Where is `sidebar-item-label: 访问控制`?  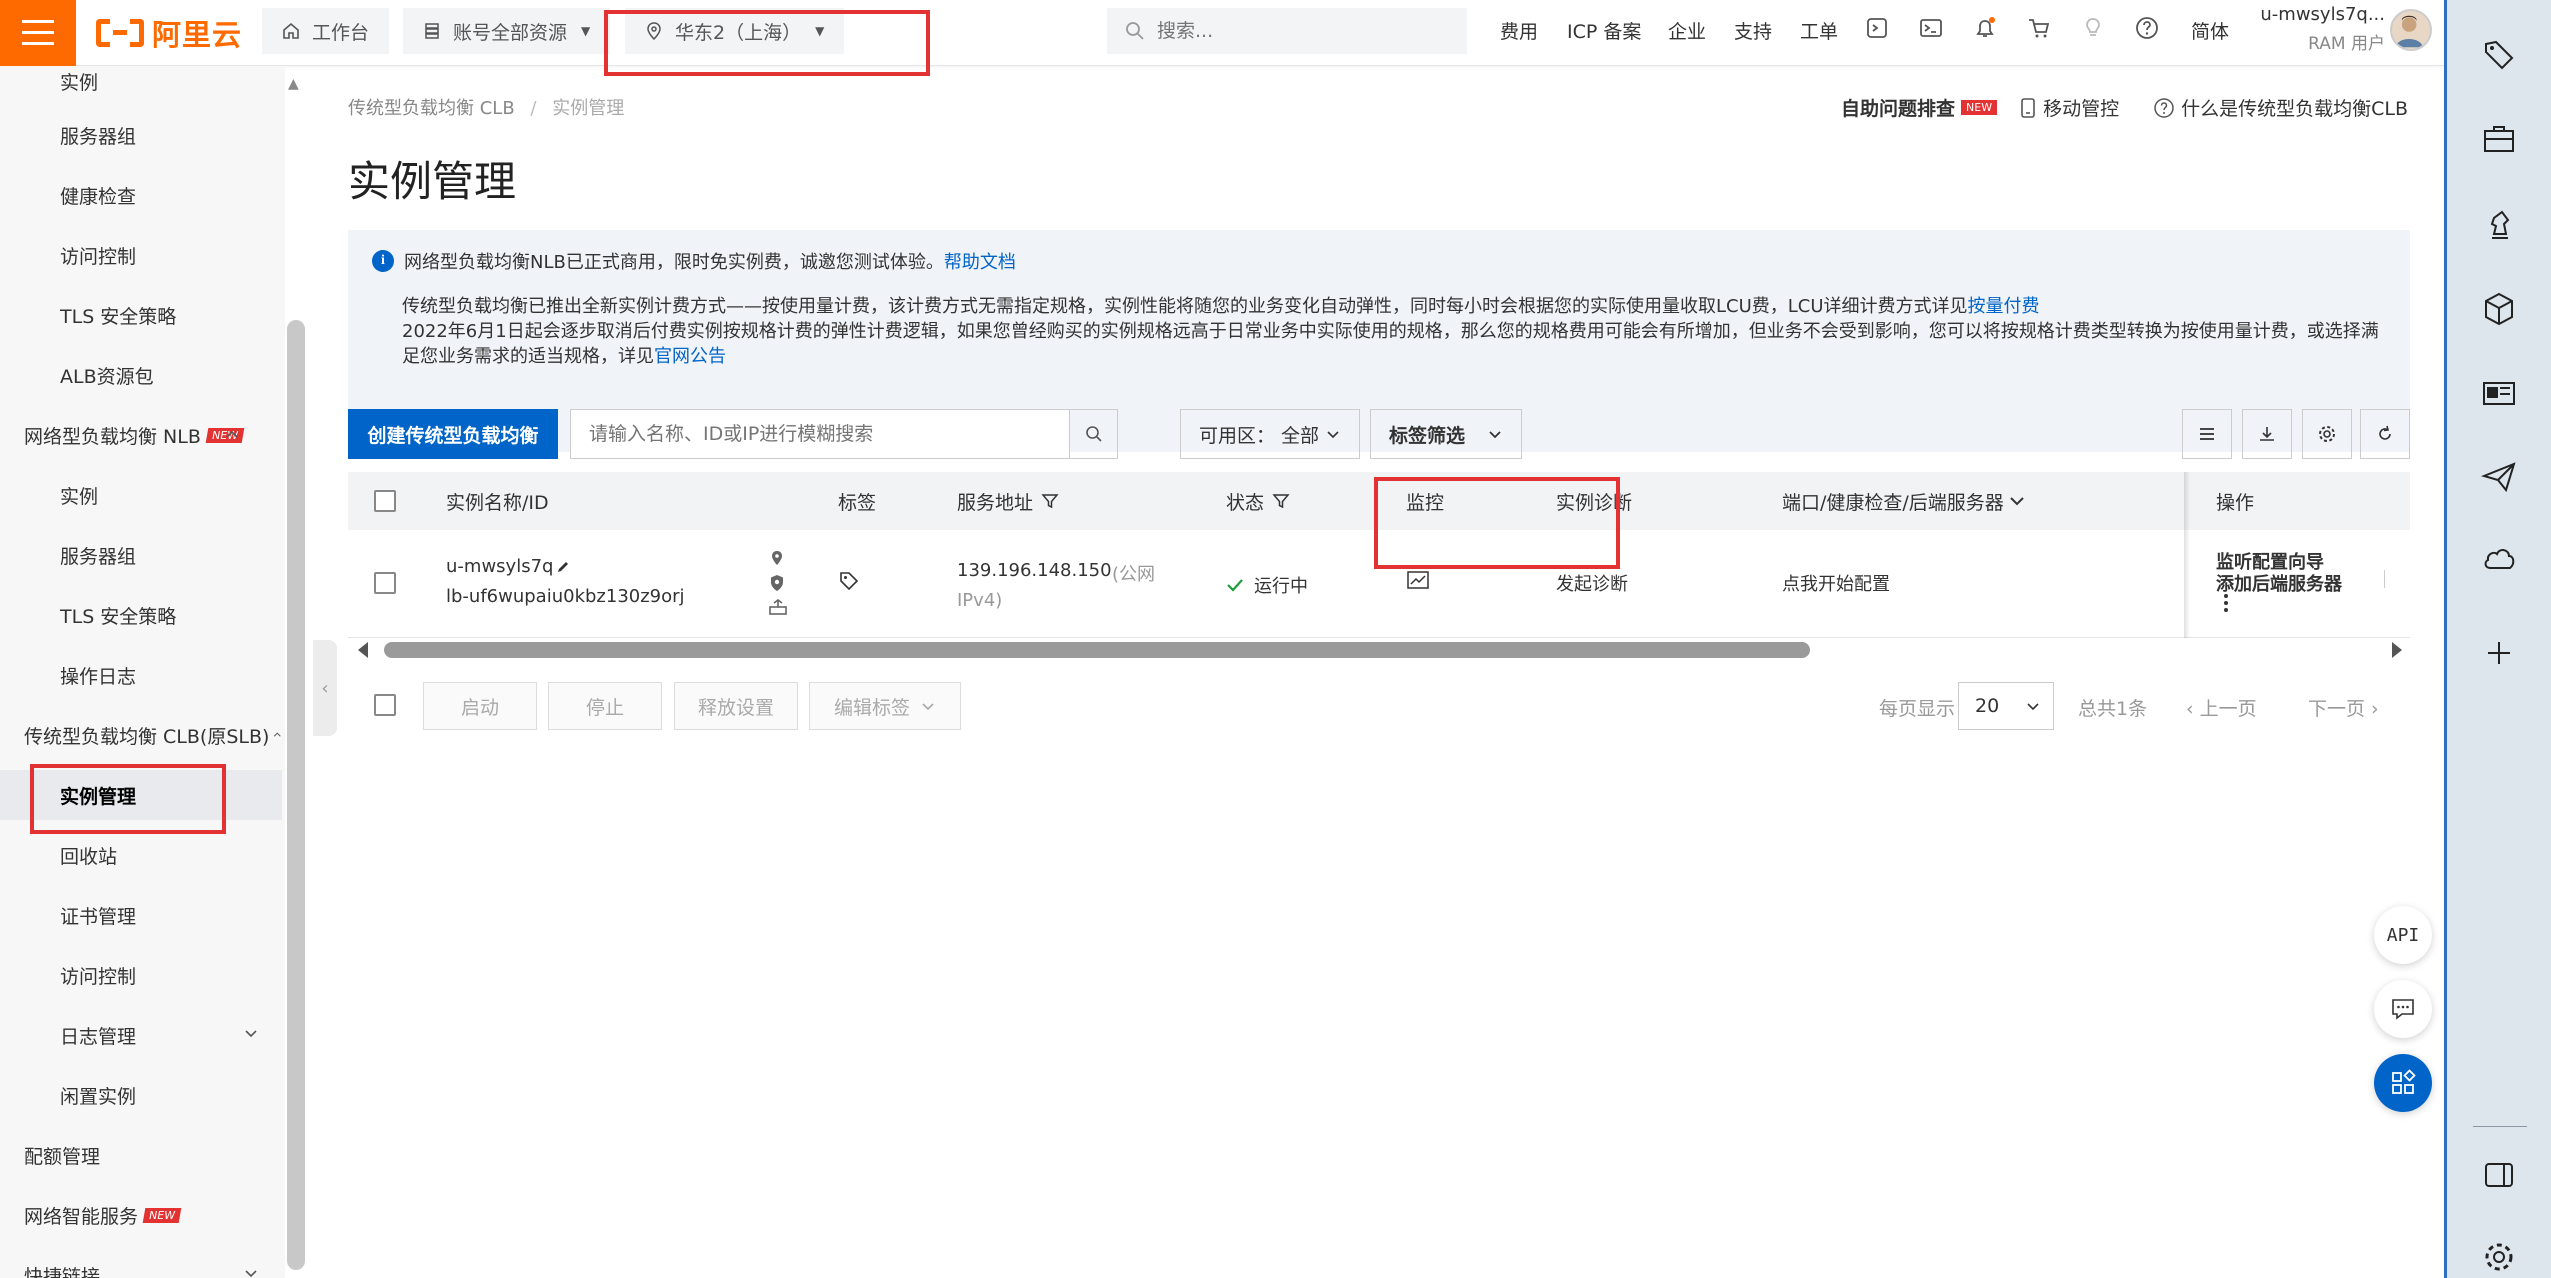 sidebar-item-label: 访问控制 is located at coordinates (98, 256).